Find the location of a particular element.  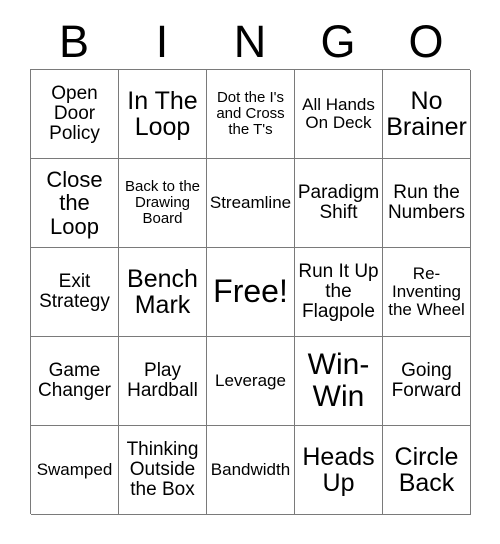

bingo-cell-label: Circle Back is located at coordinates (426, 469).